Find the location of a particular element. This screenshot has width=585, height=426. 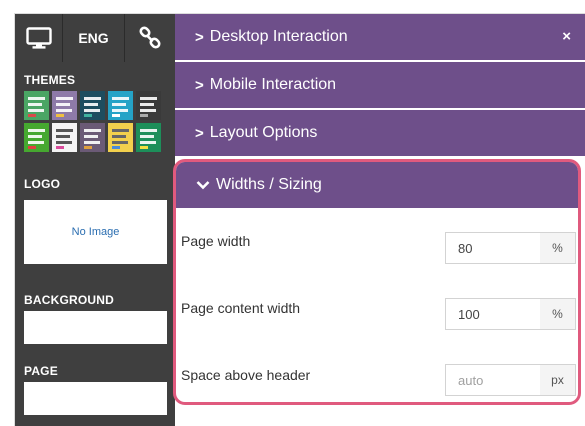

page-label: PAGE is located at coordinates (41, 371).